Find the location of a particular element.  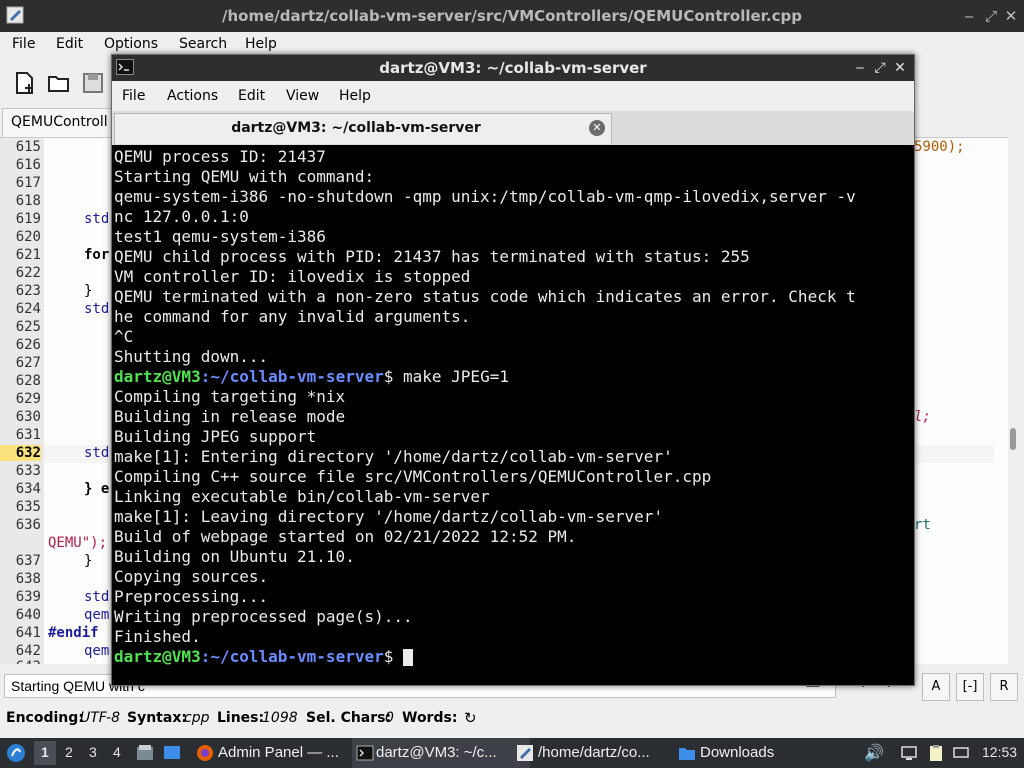

code-text: } is located at coordinates (88, 561).